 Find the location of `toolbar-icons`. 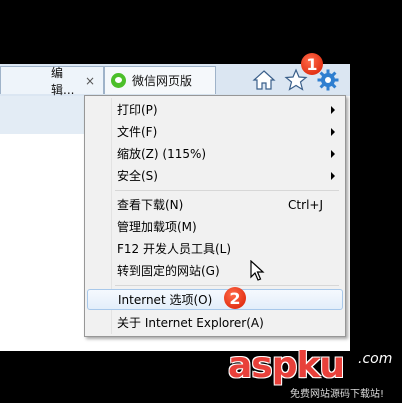

toolbar-icons is located at coordinates (299, 80).